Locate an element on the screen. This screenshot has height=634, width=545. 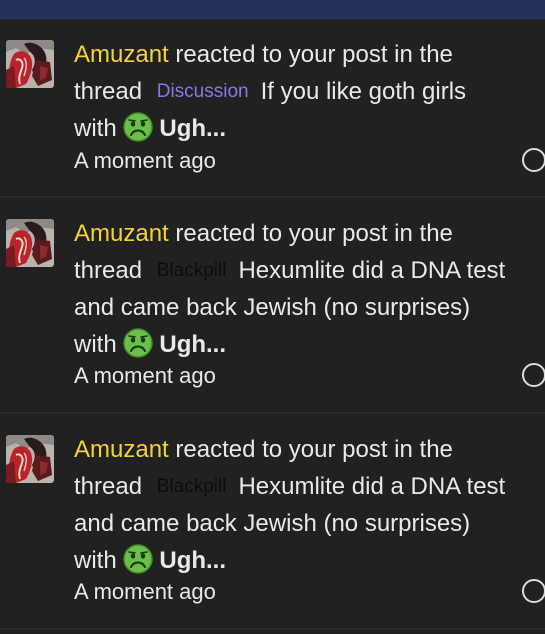
thread-title-link: If you like goth girls is located at coordinates (363, 91).